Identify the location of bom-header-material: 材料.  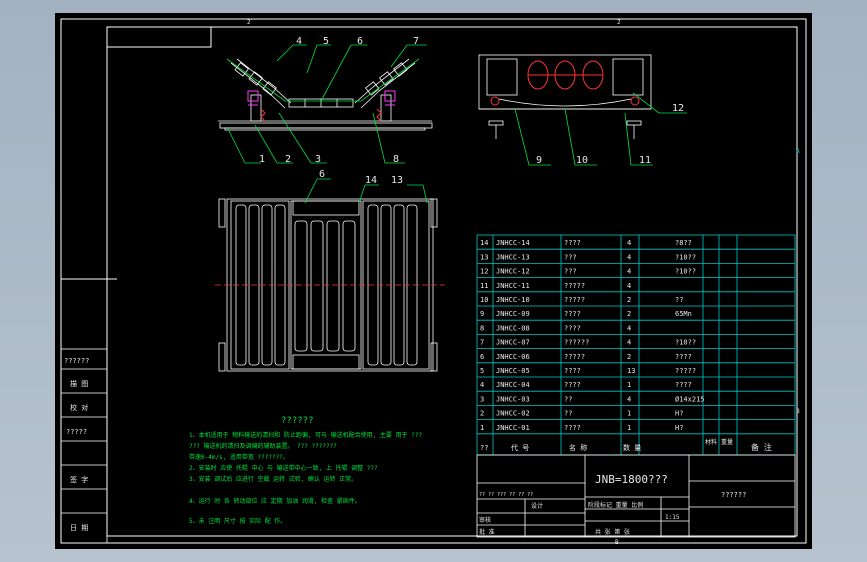
(711, 442).